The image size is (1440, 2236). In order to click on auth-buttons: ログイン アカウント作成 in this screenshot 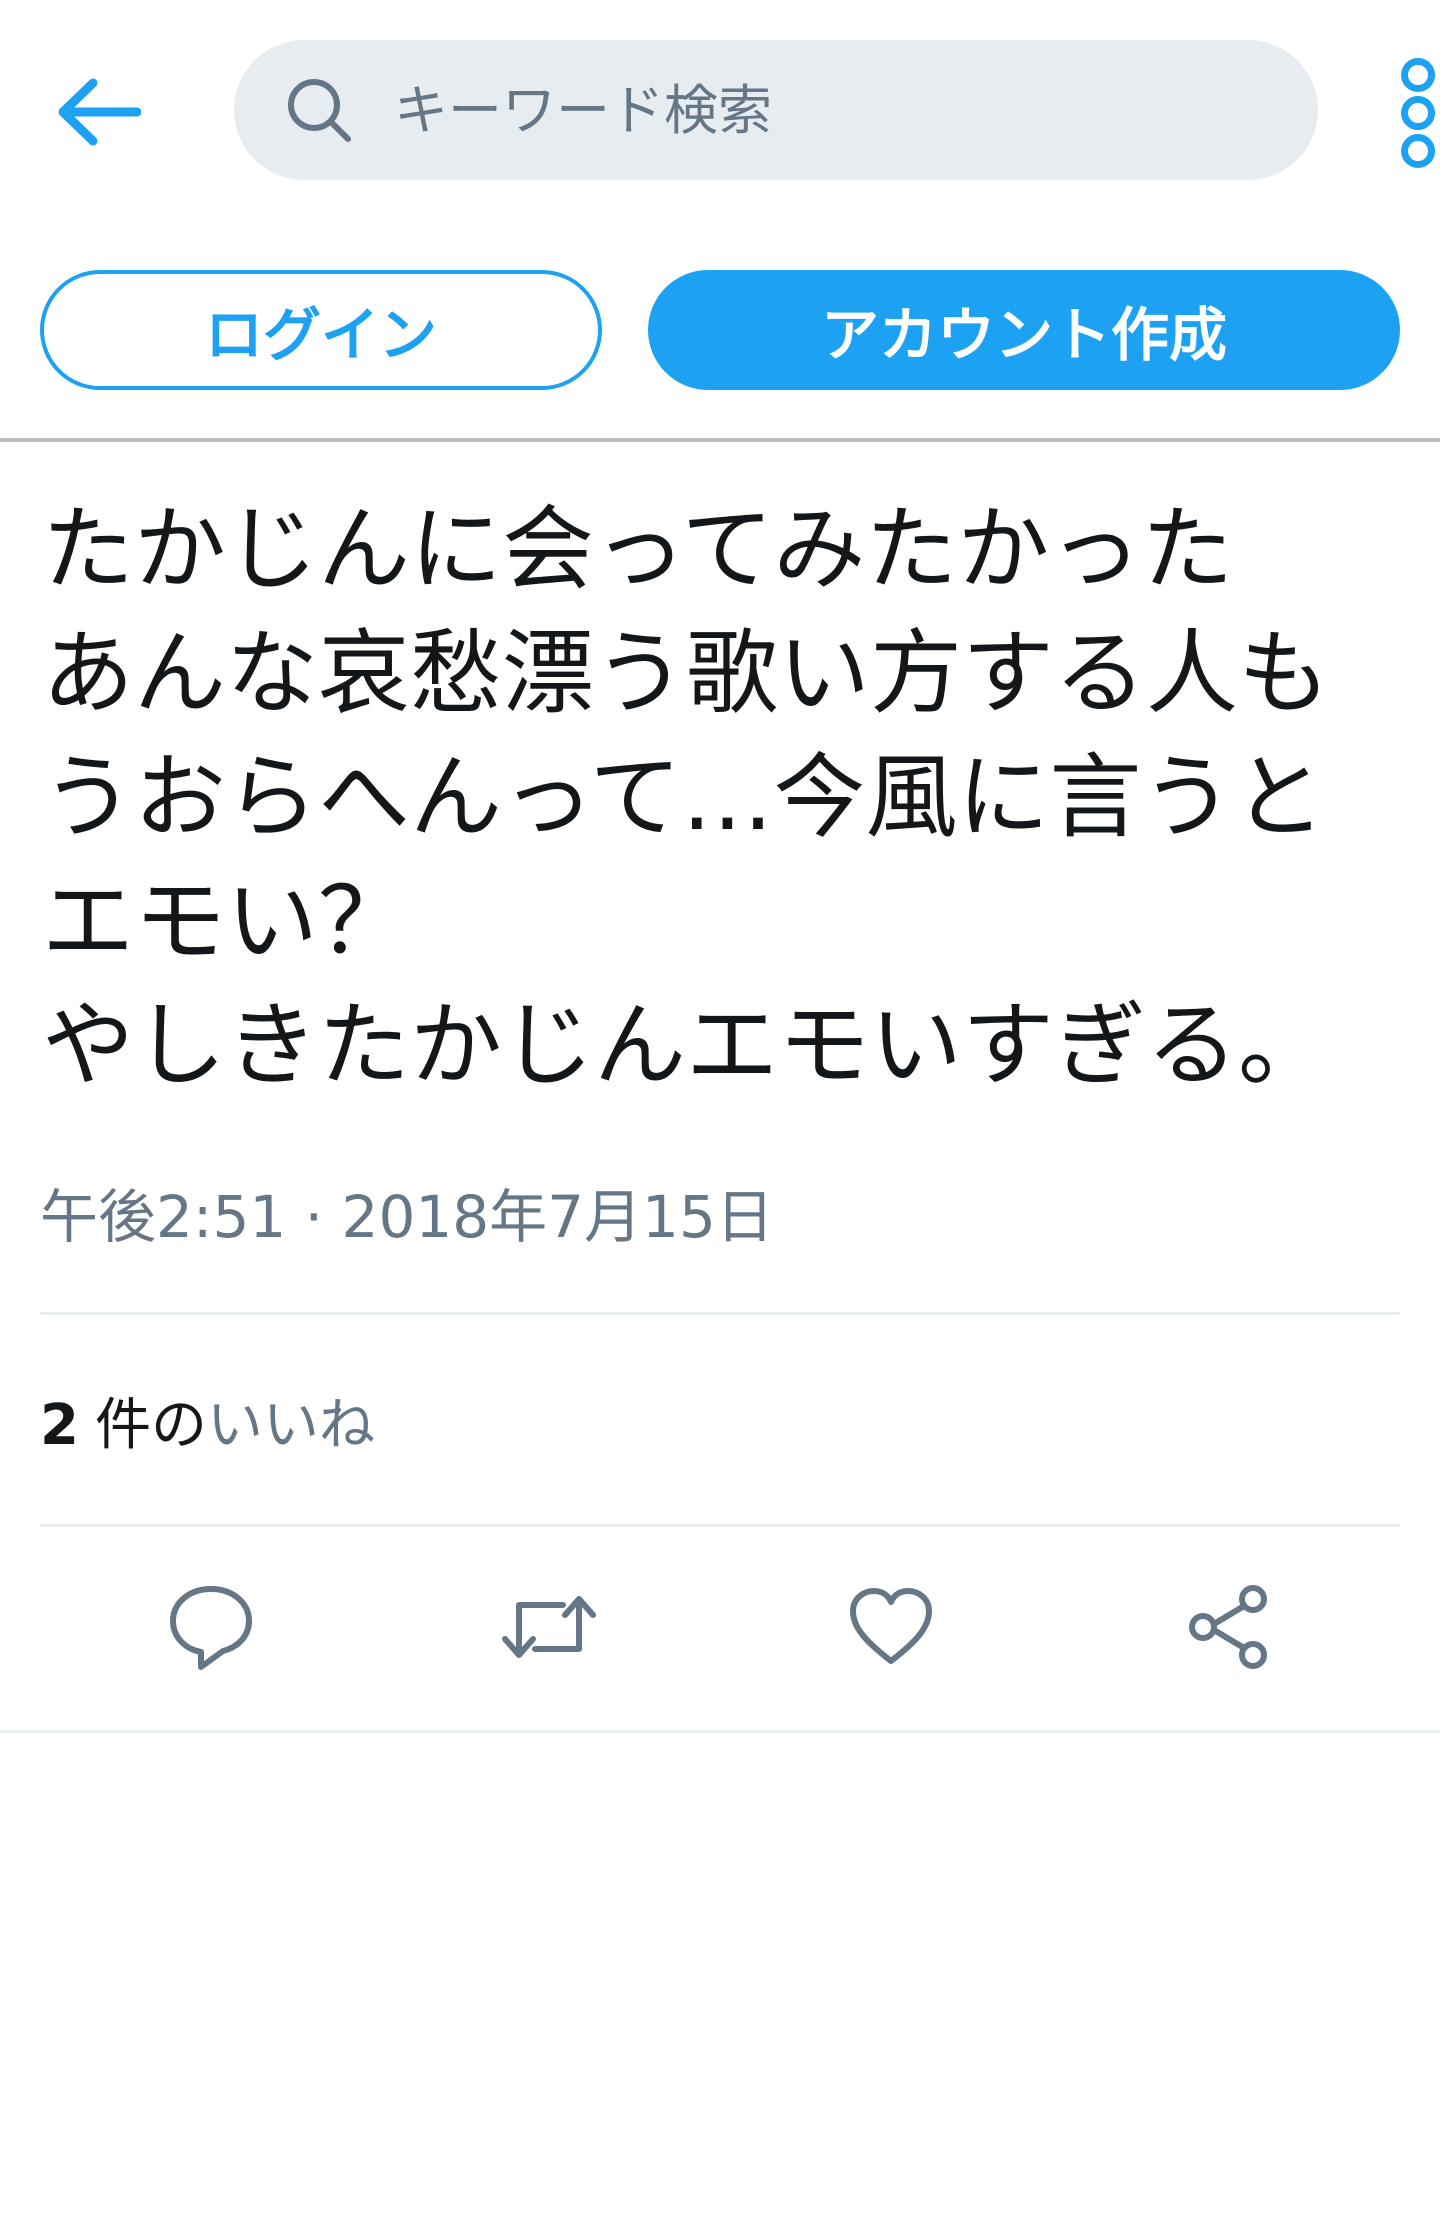, I will do `click(720, 330)`.